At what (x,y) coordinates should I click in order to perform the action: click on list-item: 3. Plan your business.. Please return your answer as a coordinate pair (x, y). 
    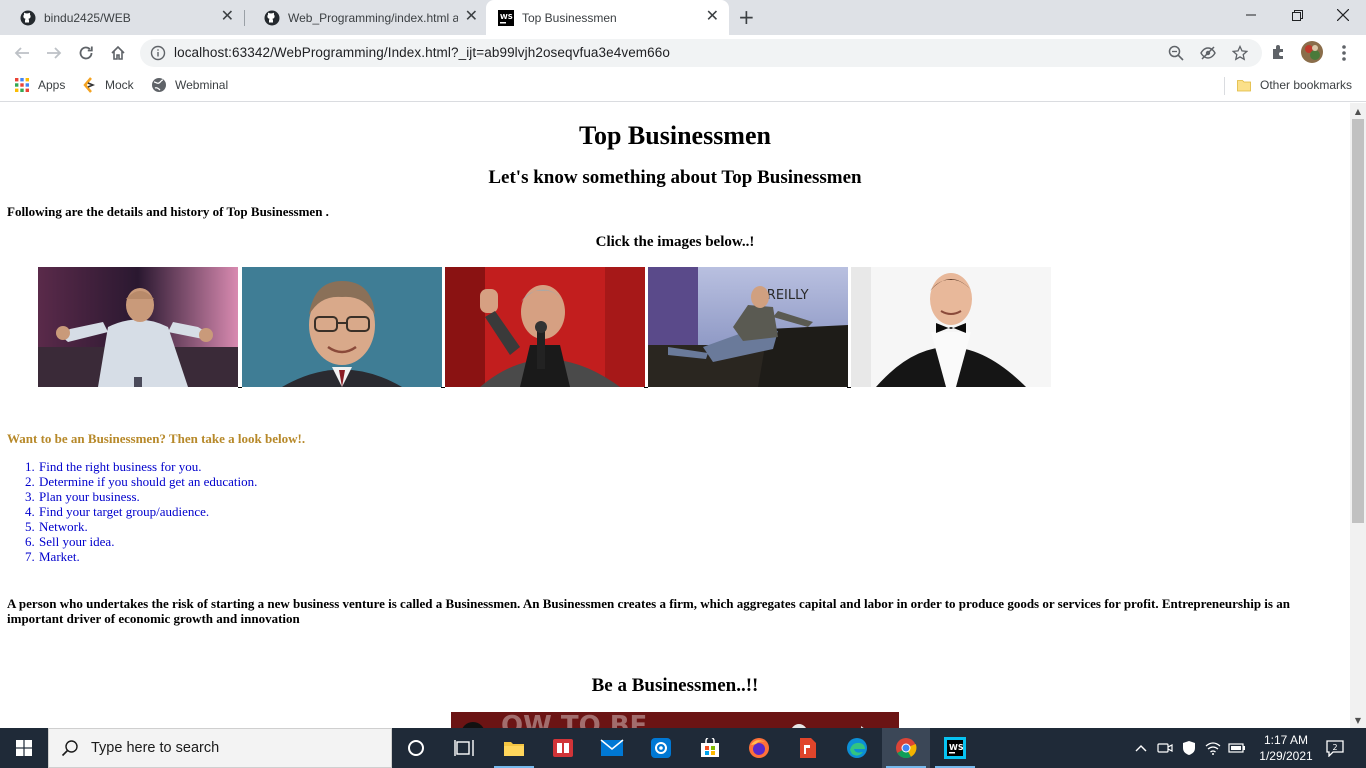
    Looking at the image, I should click on (141, 496).